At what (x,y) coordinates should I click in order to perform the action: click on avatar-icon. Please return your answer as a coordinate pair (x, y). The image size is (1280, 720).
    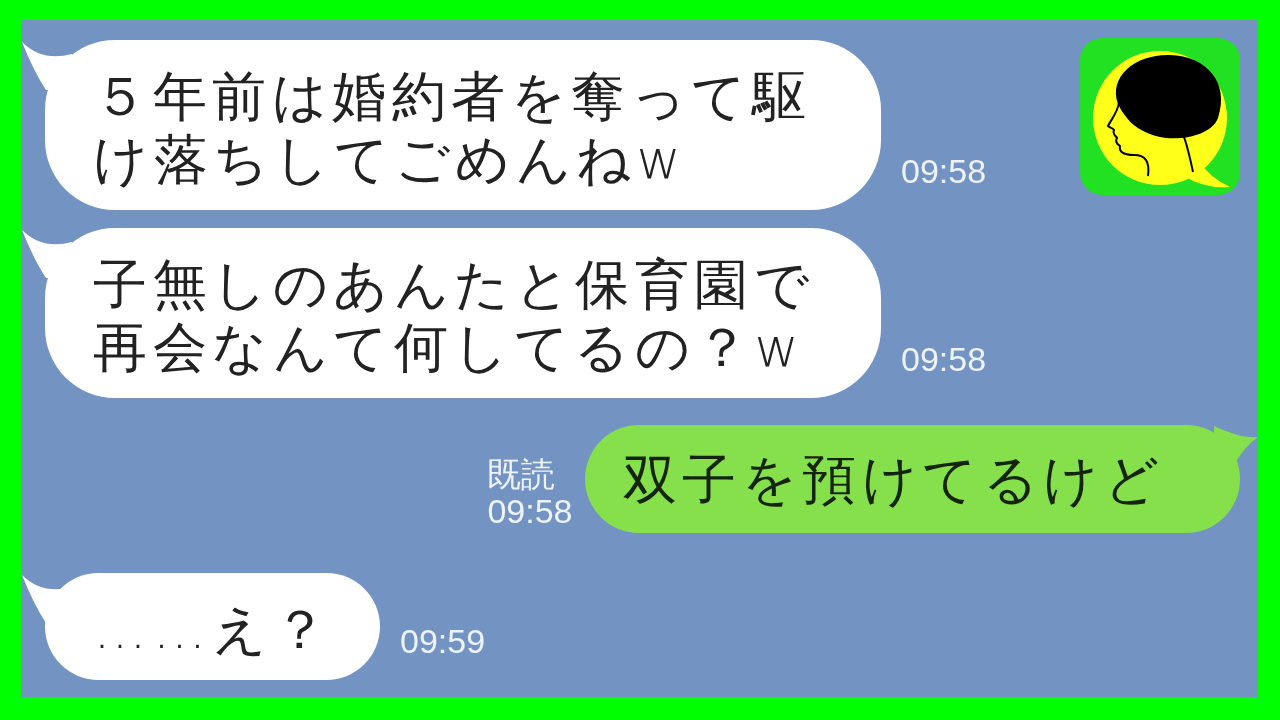
    Looking at the image, I should click on (1160, 116).